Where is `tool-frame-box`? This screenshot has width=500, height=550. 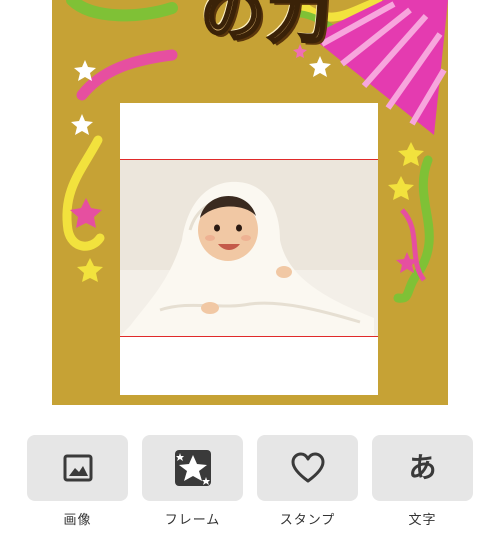 tool-frame-box is located at coordinates (192, 468).